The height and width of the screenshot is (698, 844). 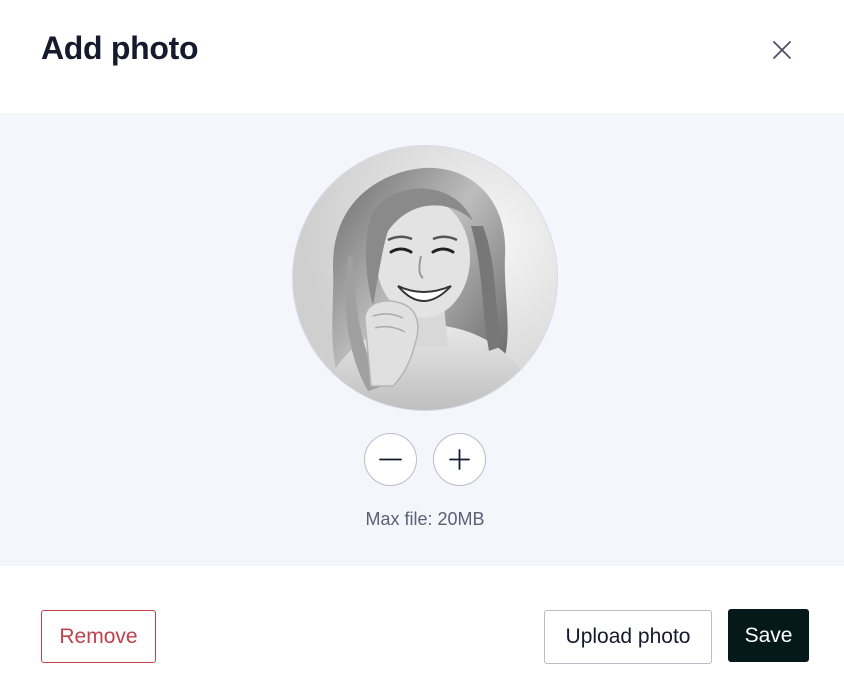 I want to click on close-button, so click(x=782, y=50).